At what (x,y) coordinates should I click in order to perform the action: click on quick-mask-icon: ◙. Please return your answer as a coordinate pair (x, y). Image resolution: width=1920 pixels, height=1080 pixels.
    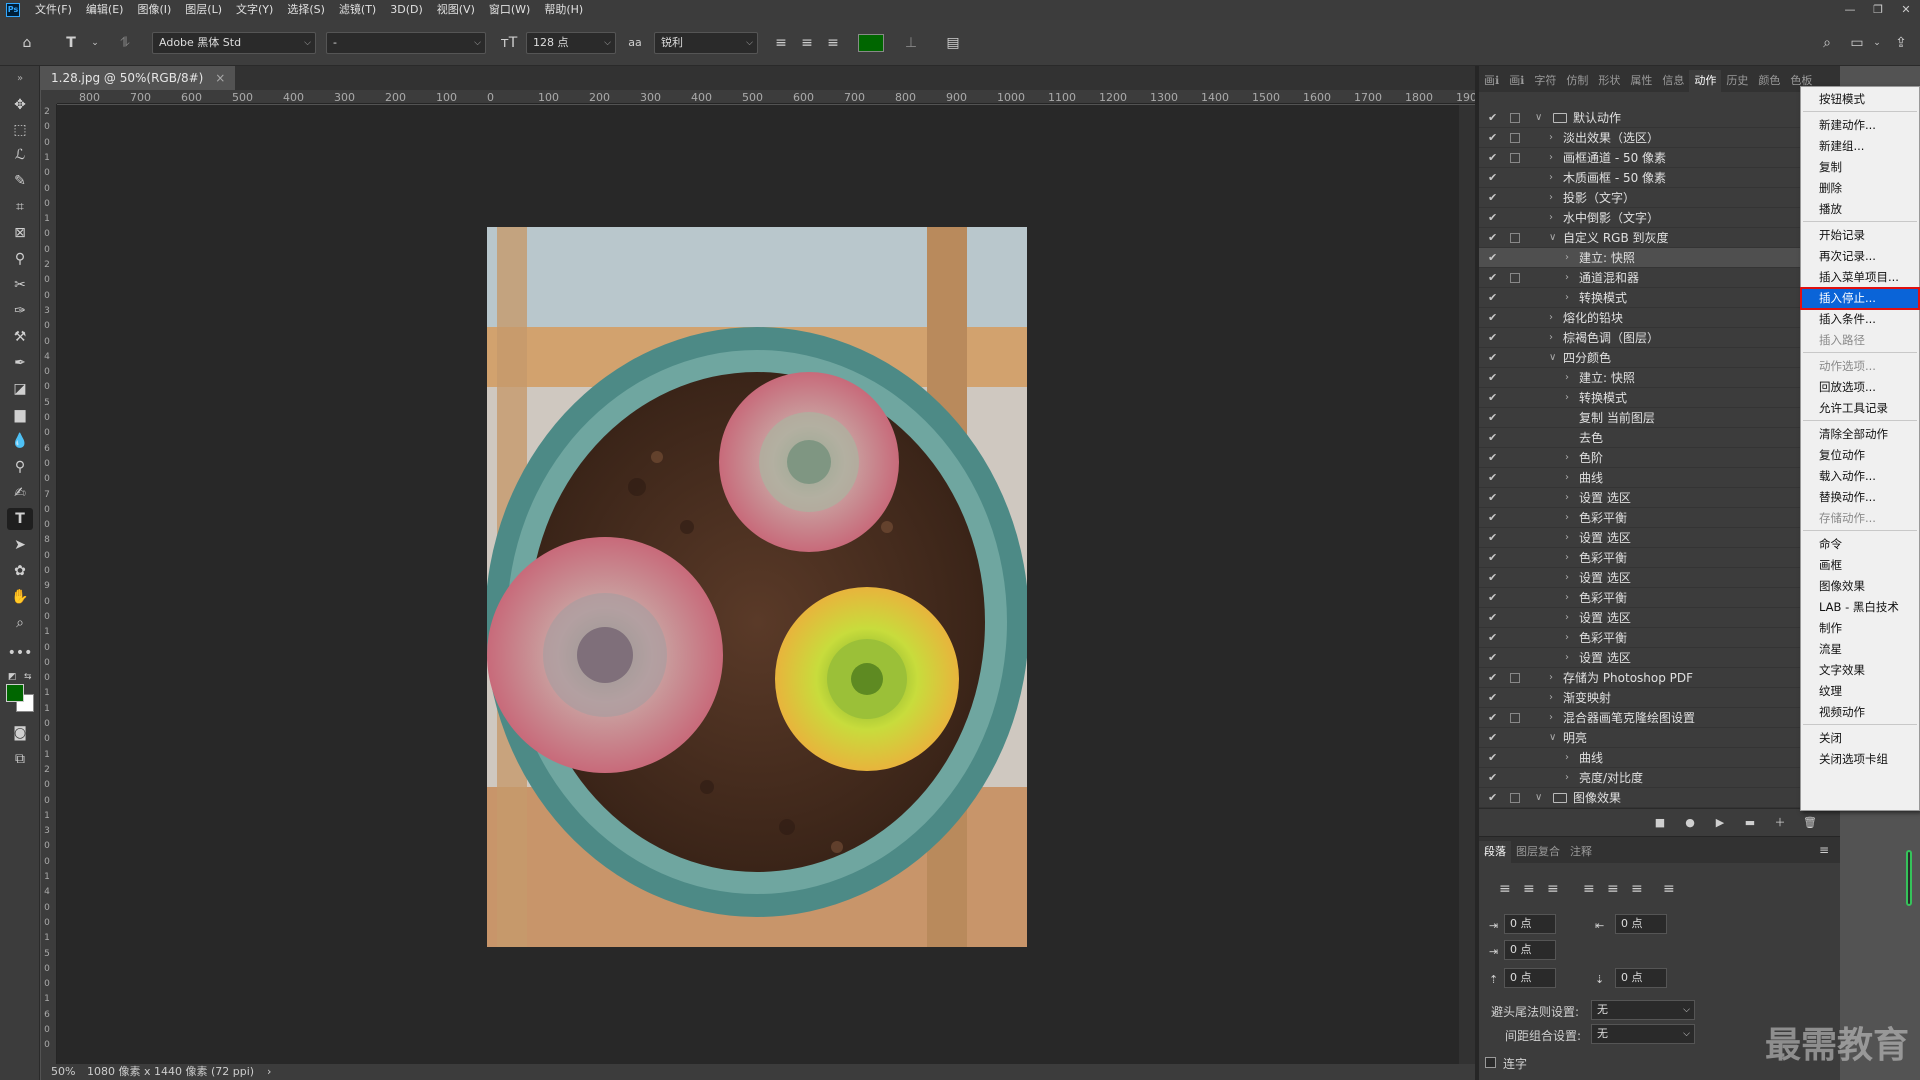
    Looking at the image, I should click on (20, 733).